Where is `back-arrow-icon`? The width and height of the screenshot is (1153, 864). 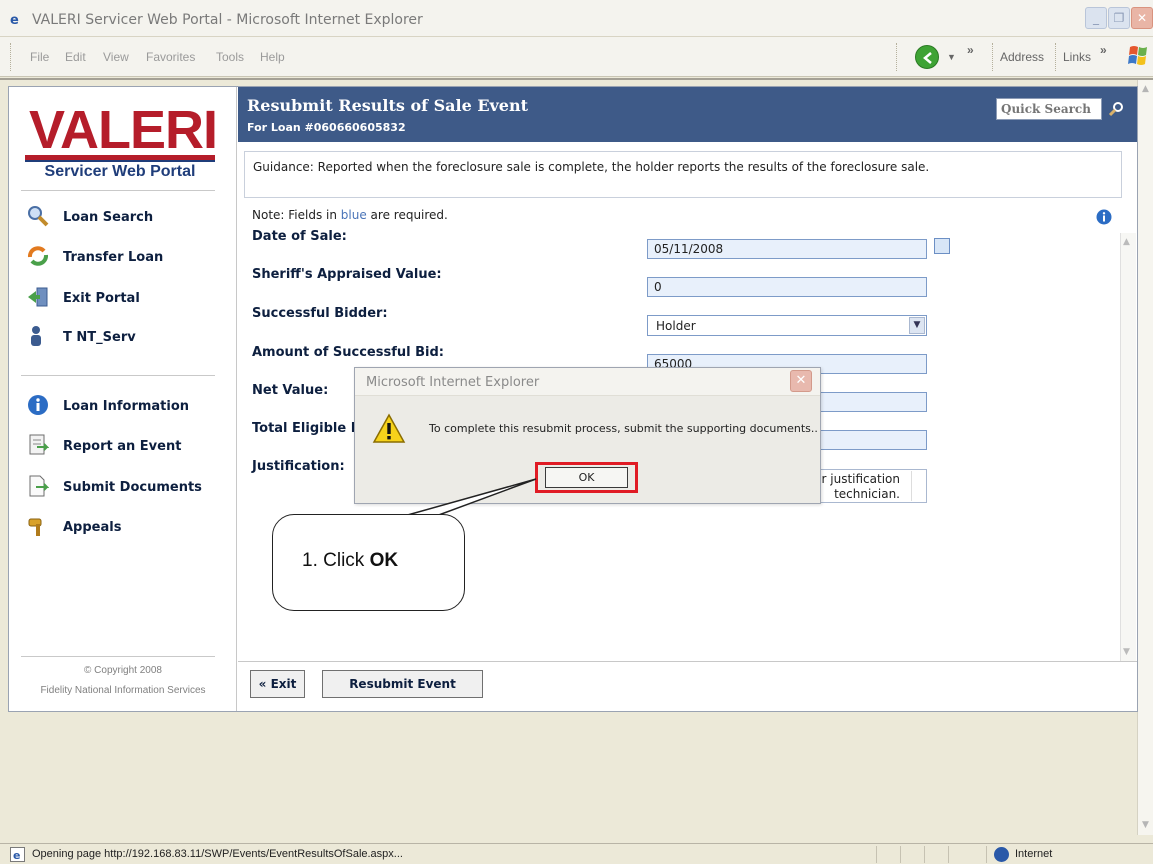 back-arrow-icon is located at coordinates (927, 58).